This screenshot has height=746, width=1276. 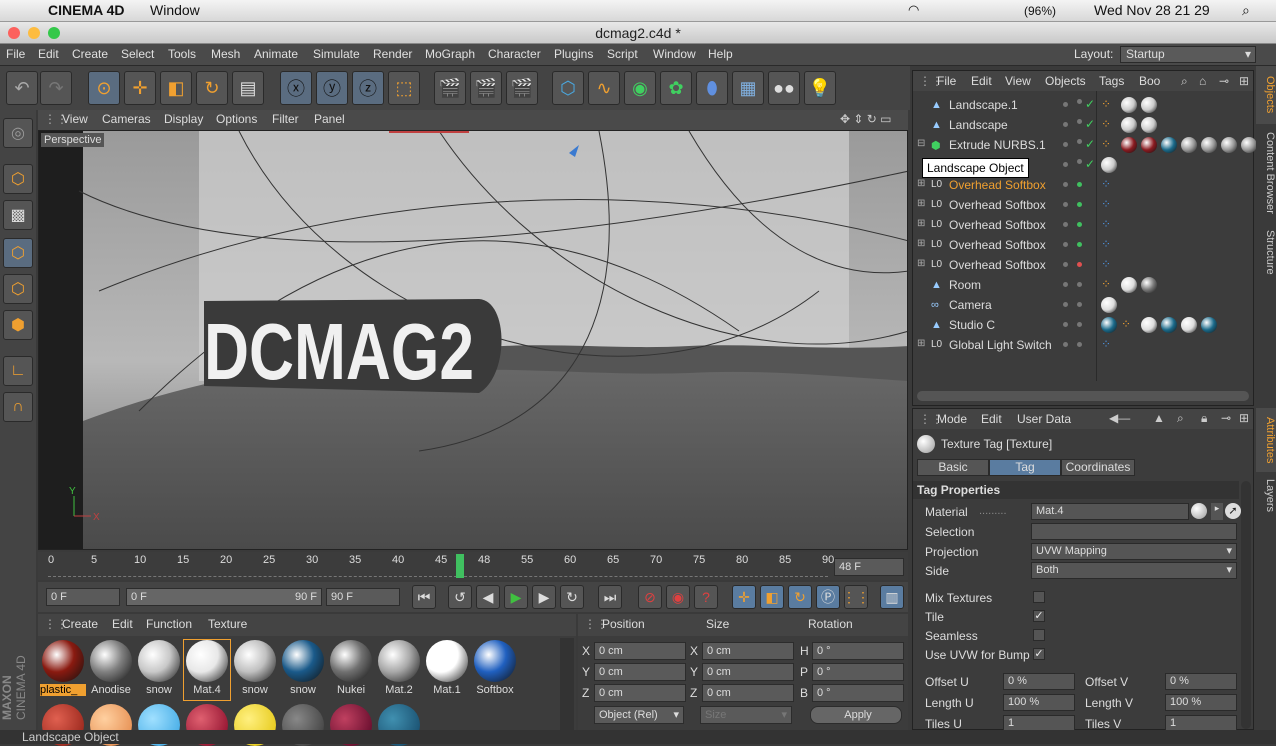 I want to click on menu-render: Render, so click(x=392, y=54).